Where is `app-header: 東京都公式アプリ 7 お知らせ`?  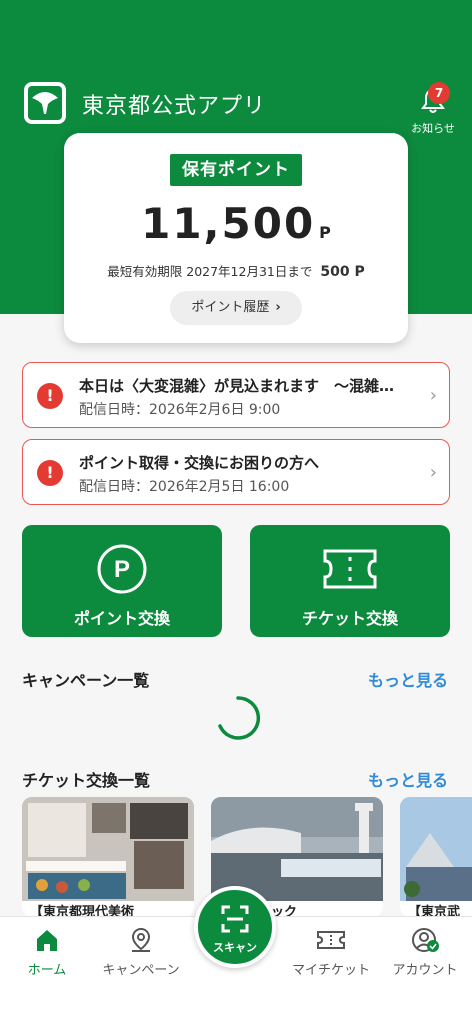
app-header: 東京都公式アプリ 7 お知らせ is located at coordinates (236, 108).